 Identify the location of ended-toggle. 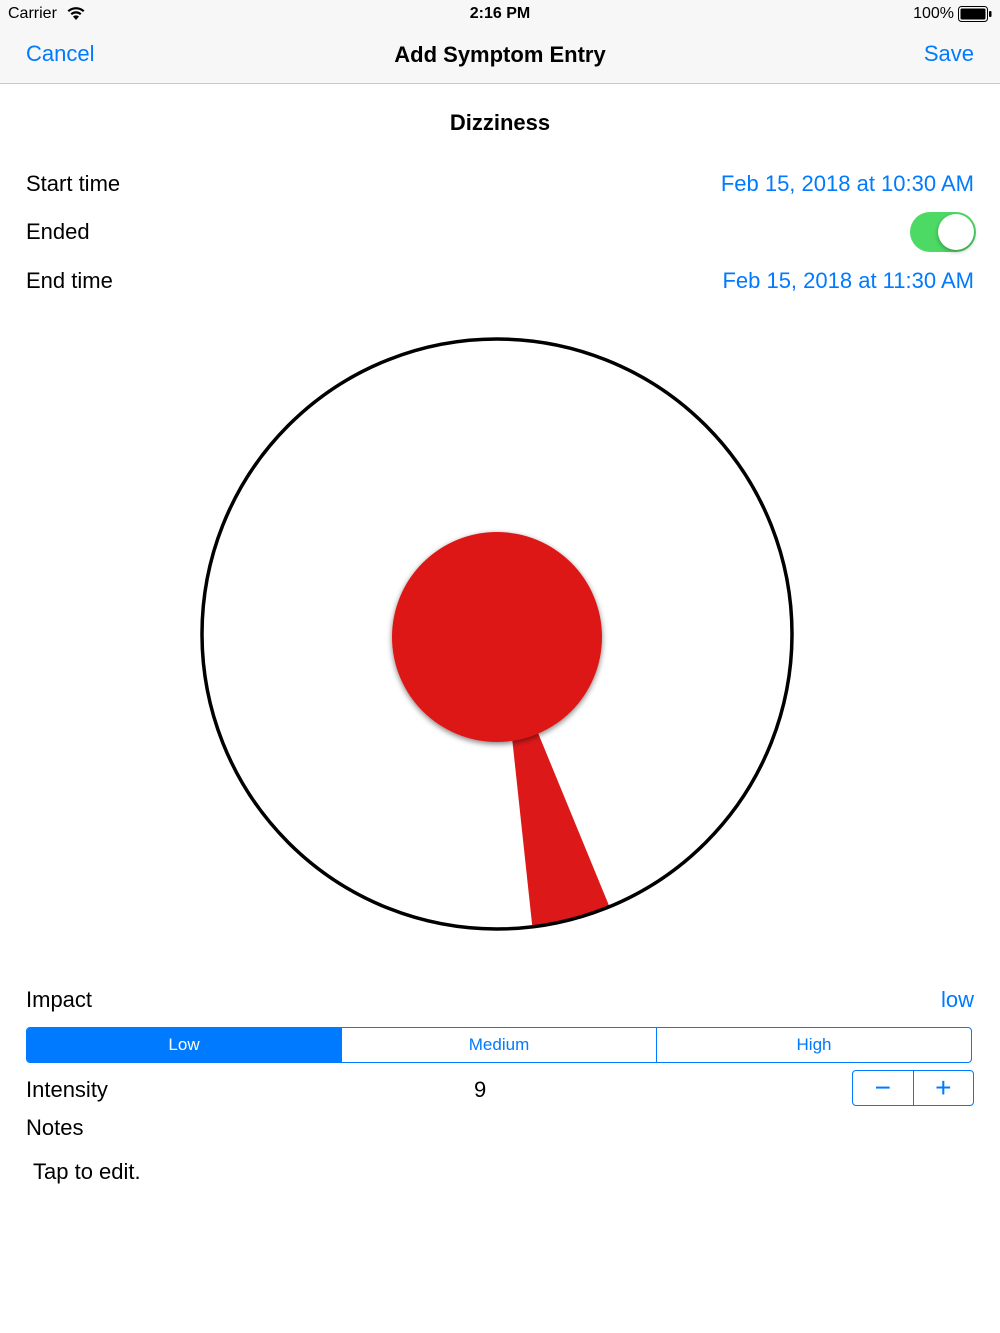
(943, 232).